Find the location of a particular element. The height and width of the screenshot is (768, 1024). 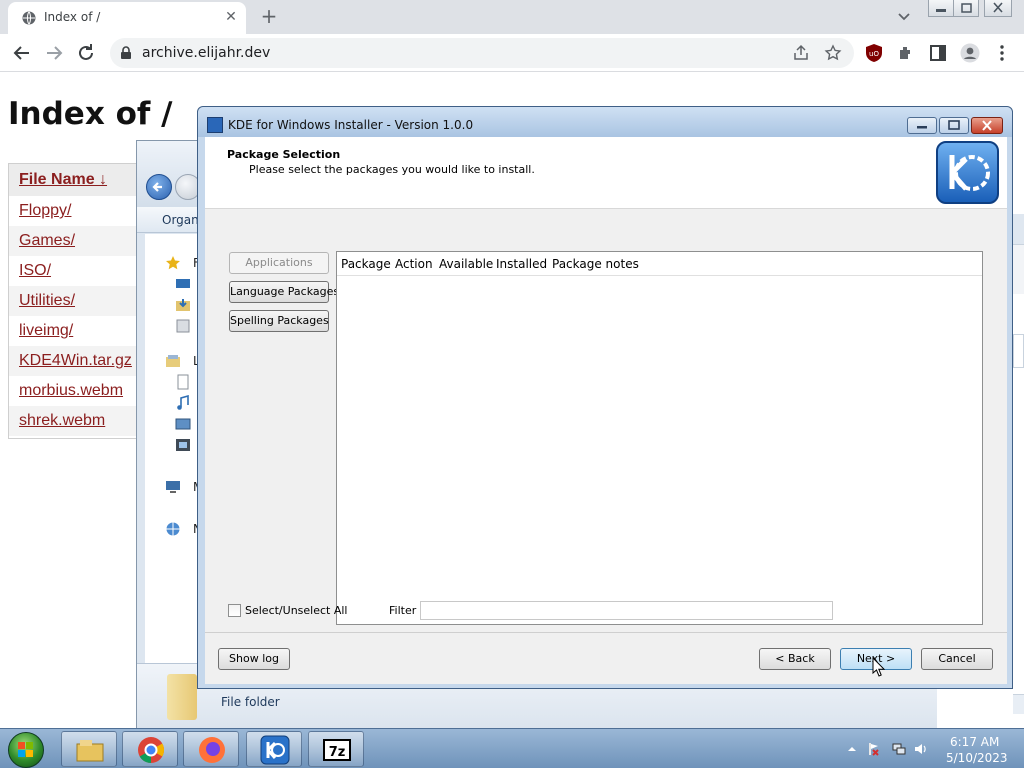

applications-category-button: Applications is located at coordinates (279, 263).